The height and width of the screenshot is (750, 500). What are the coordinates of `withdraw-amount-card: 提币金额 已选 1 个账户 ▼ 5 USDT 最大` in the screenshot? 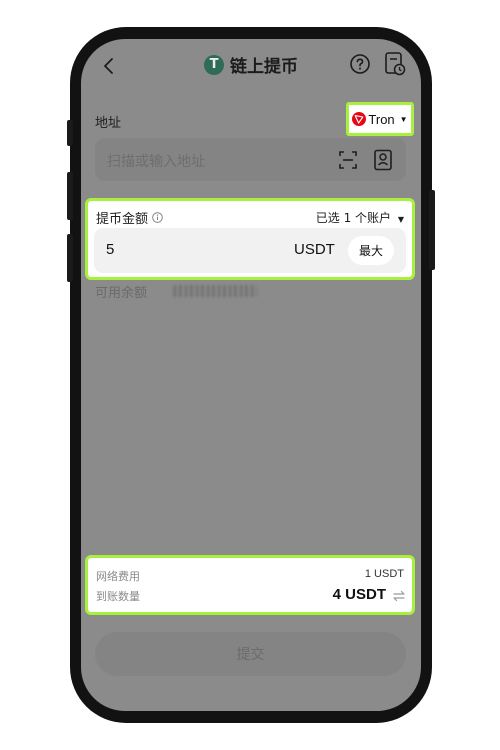 It's located at (250, 239).